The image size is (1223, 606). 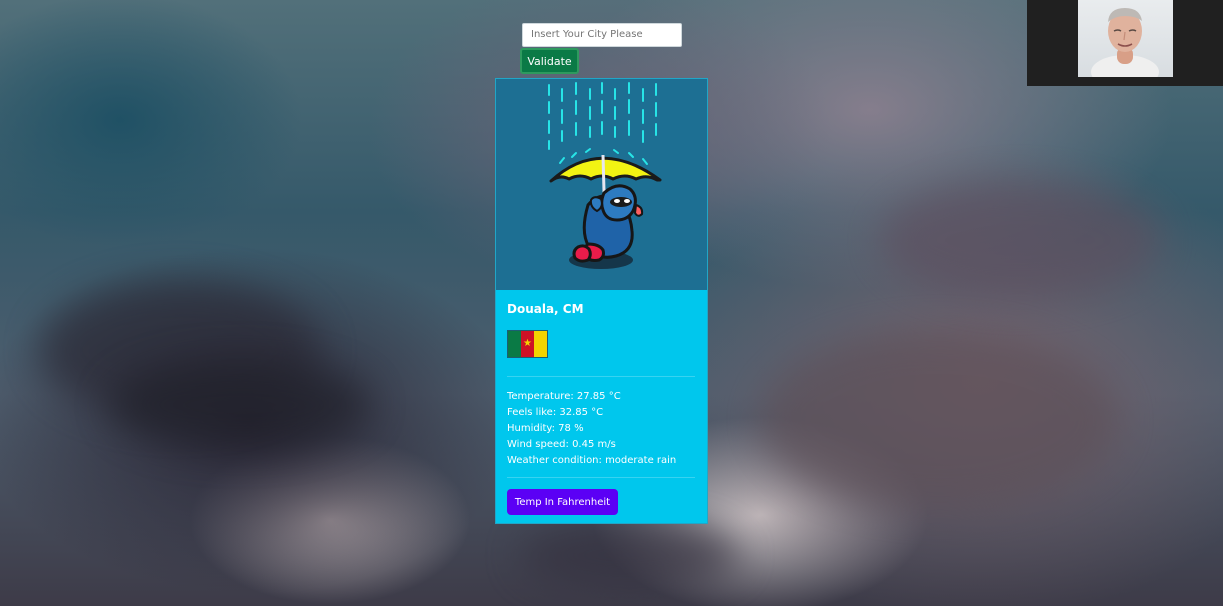 What do you see at coordinates (555, 412) in the screenshot?
I see `feels-like-text: Feels like: 32.85 °C` at bounding box center [555, 412].